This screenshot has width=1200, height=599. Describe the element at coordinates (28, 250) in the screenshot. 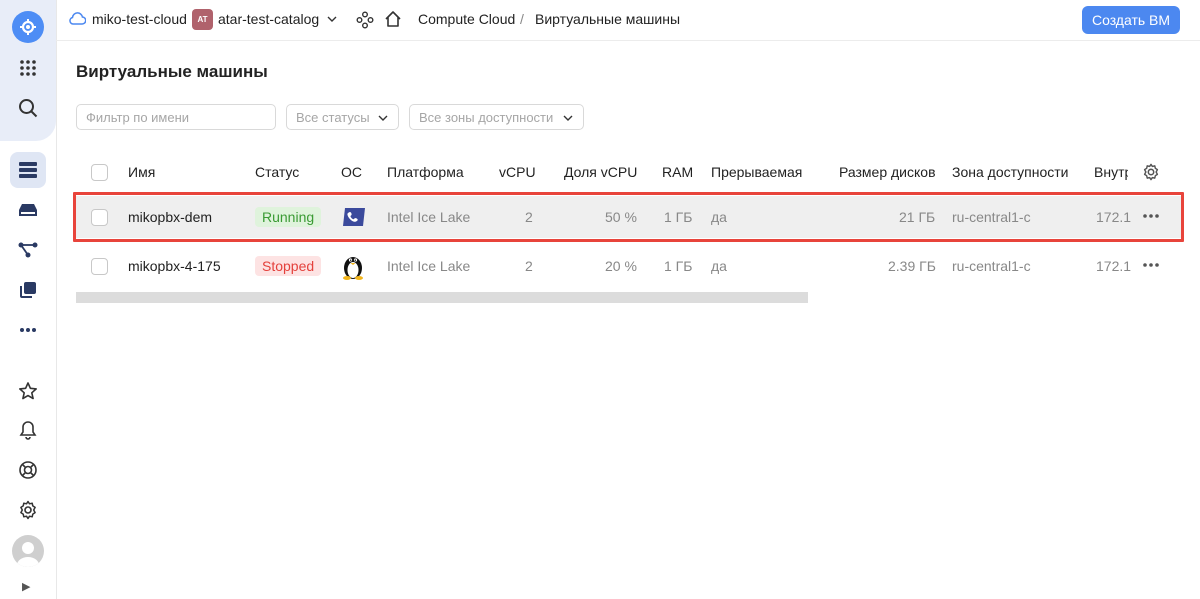

I see `network-icon` at that location.